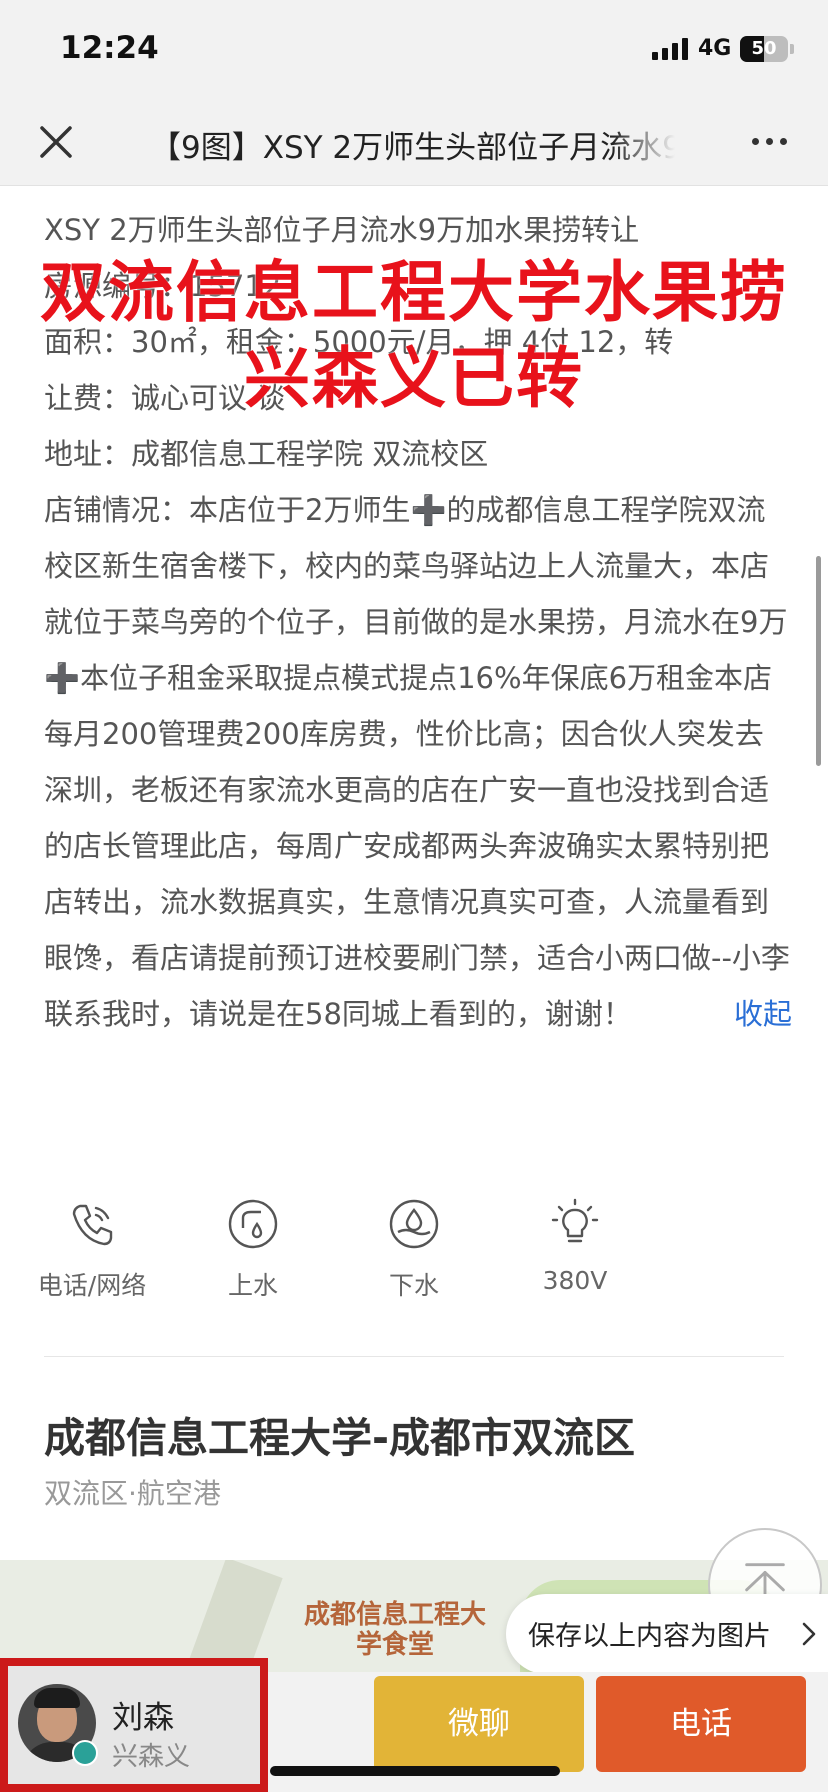  What do you see at coordinates (394, 1630) in the screenshot?
I see `map-poi-label: 成都信息工程大学食堂` at bounding box center [394, 1630].